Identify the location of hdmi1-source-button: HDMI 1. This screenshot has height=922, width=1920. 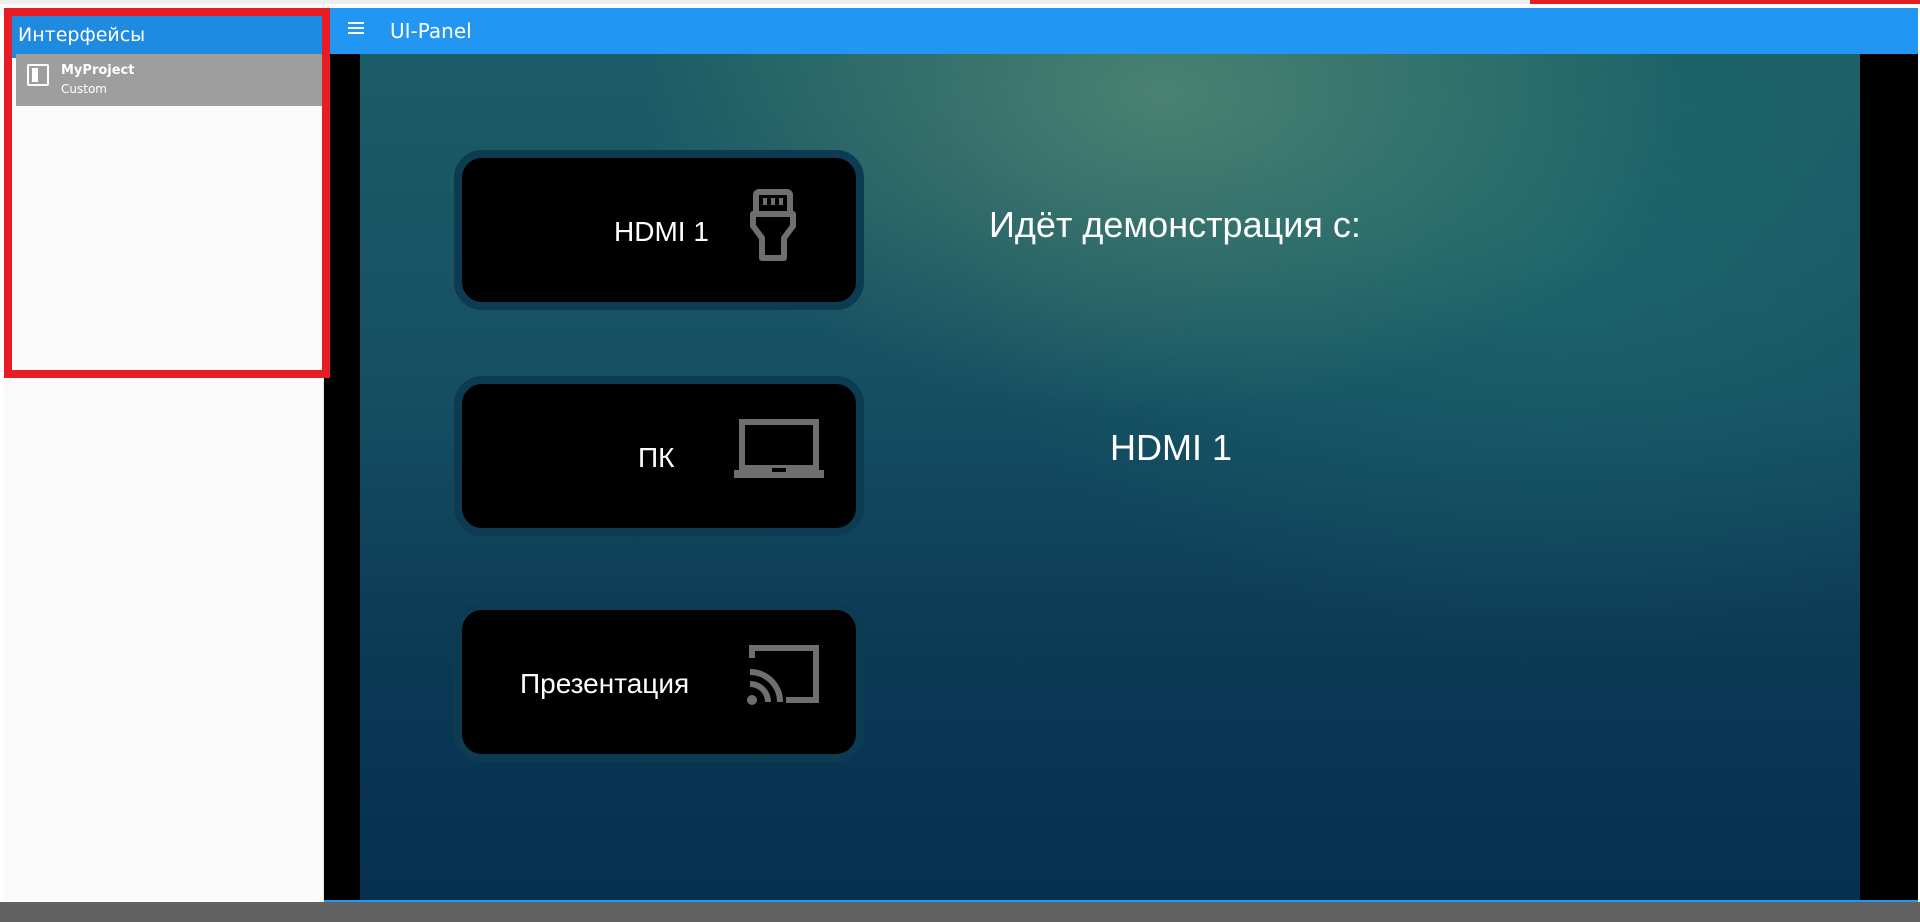
(659, 230).